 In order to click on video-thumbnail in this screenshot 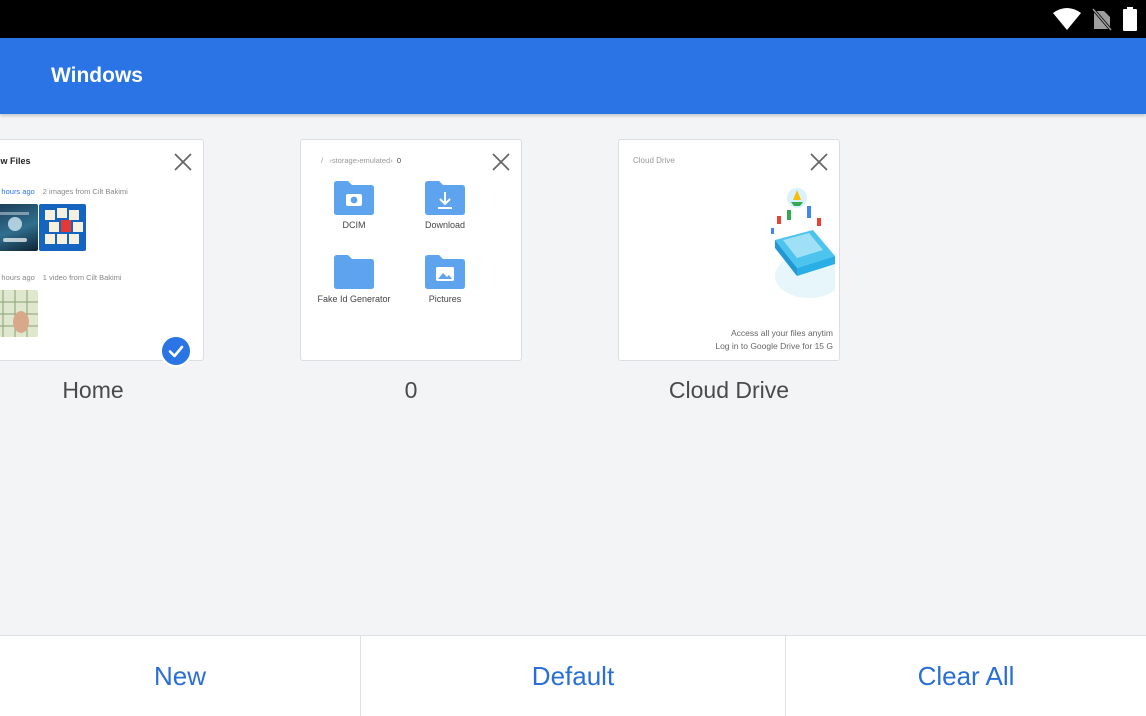, I will do `click(19, 313)`.